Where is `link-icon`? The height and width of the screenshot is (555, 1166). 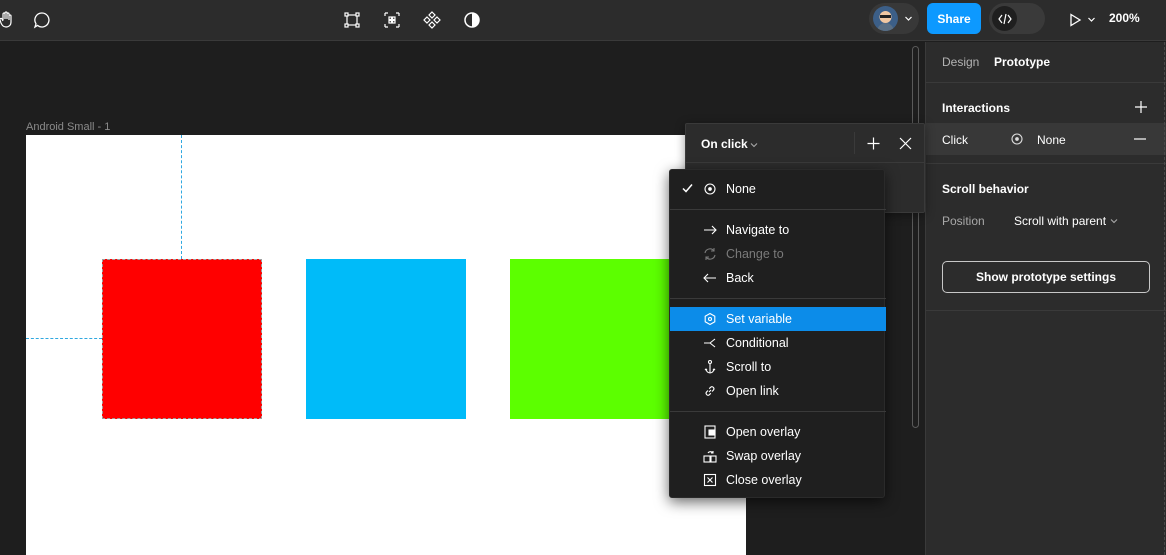 link-icon is located at coordinates (710, 391).